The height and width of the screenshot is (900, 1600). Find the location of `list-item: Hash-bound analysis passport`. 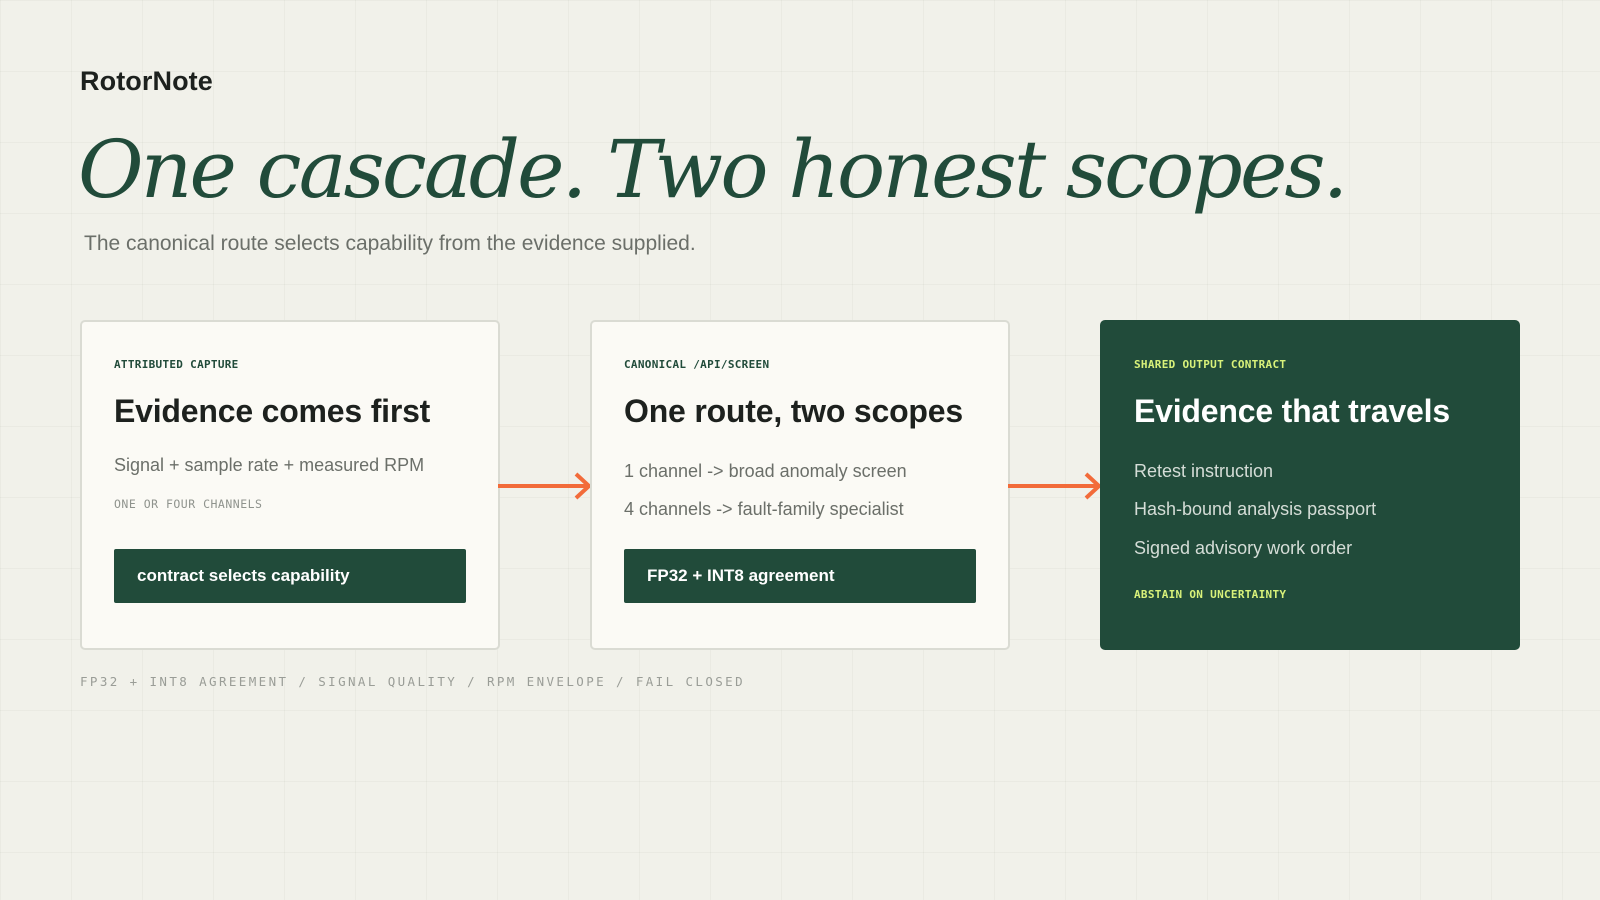

list-item: Hash-bound analysis passport is located at coordinates (1255, 509).